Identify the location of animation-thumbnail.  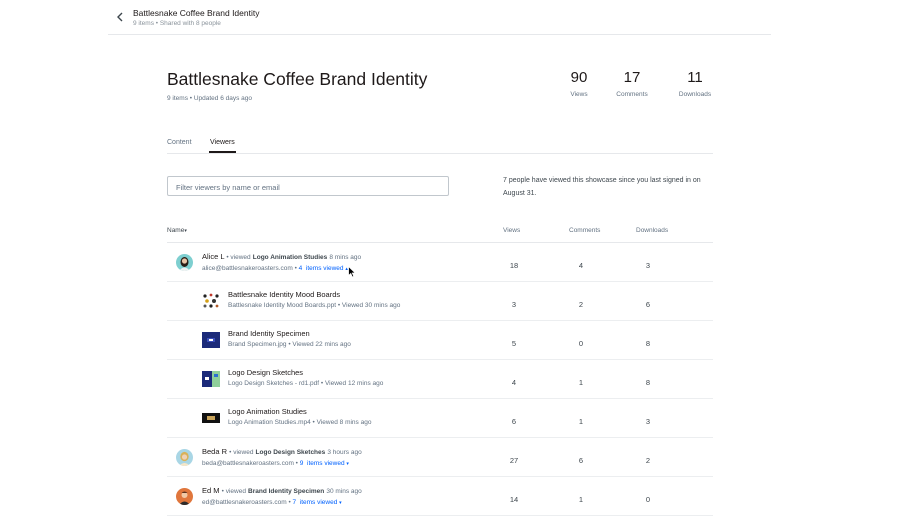
(211, 418).